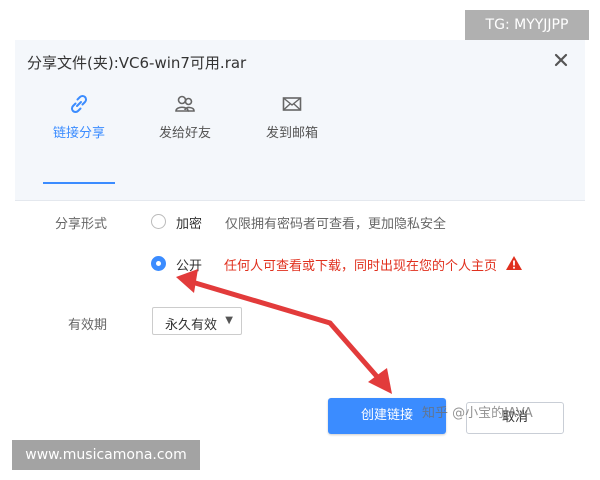 This screenshot has height=480, width=600. I want to click on create-link-button: 创建链接, so click(387, 416).